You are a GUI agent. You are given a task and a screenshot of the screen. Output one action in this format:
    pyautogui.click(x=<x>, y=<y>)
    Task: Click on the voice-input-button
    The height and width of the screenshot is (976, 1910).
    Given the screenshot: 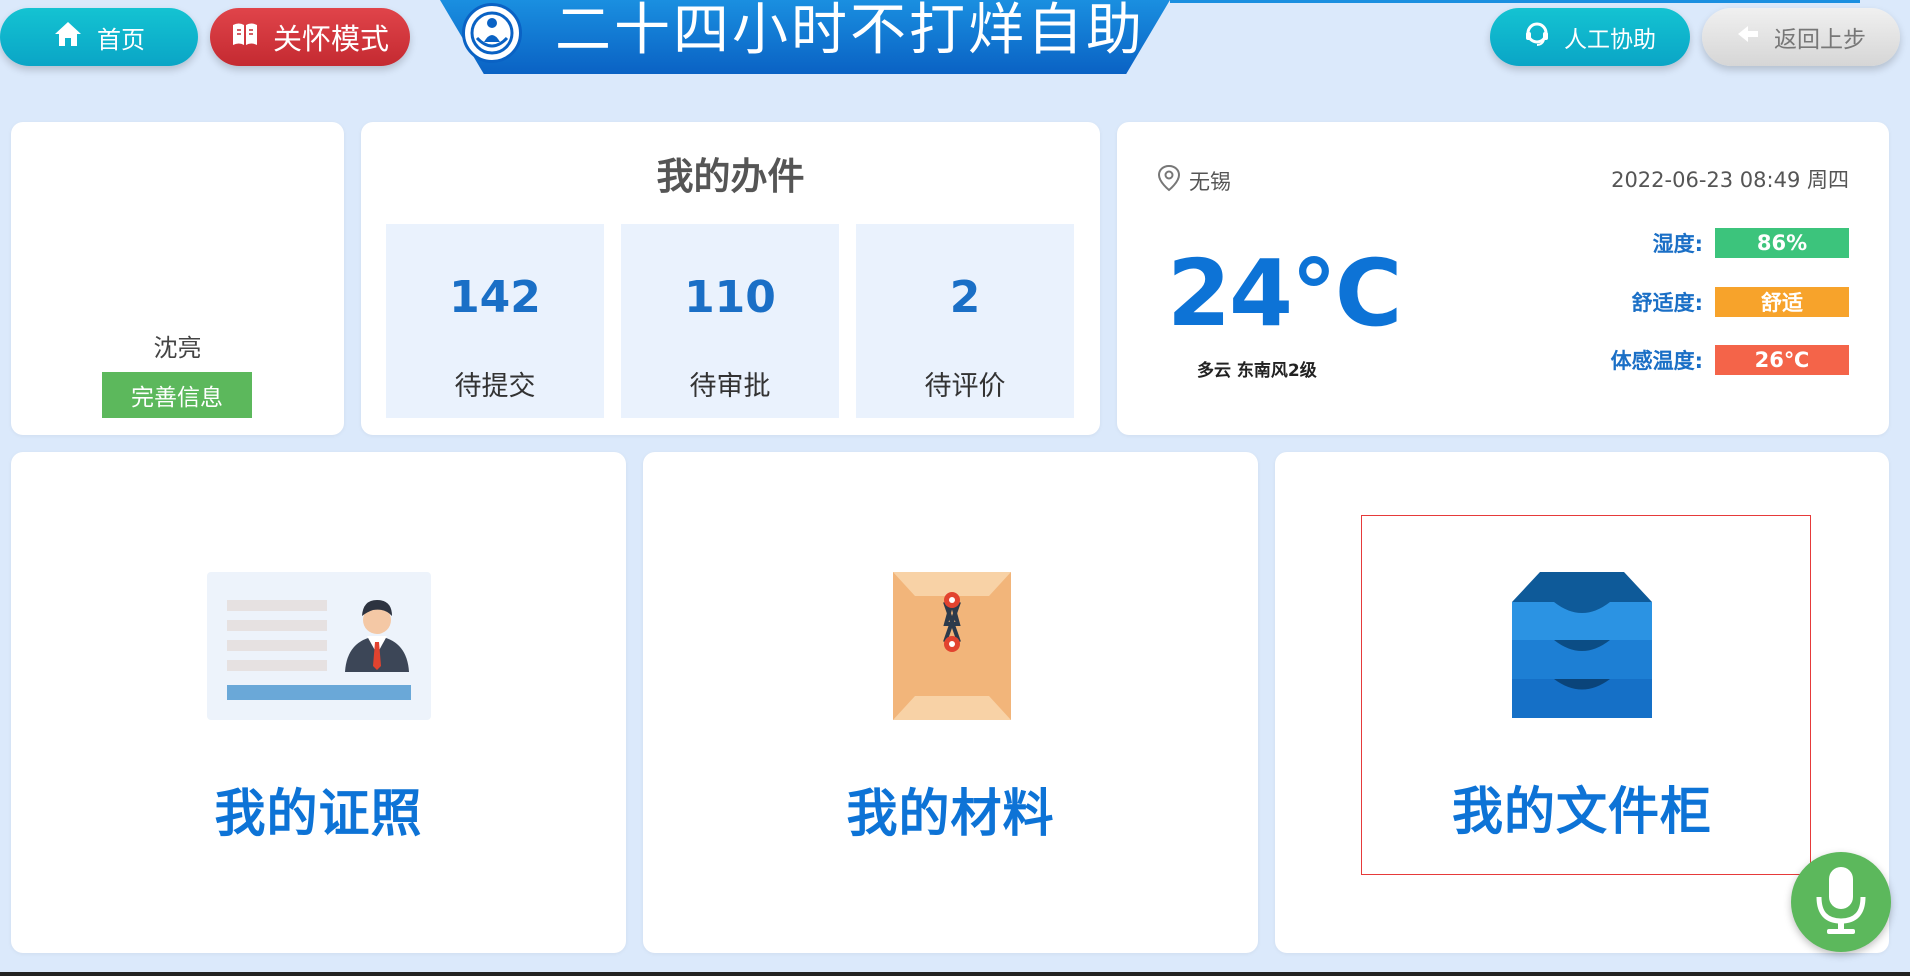 What is the action you would take?
    pyautogui.click(x=1841, y=902)
    